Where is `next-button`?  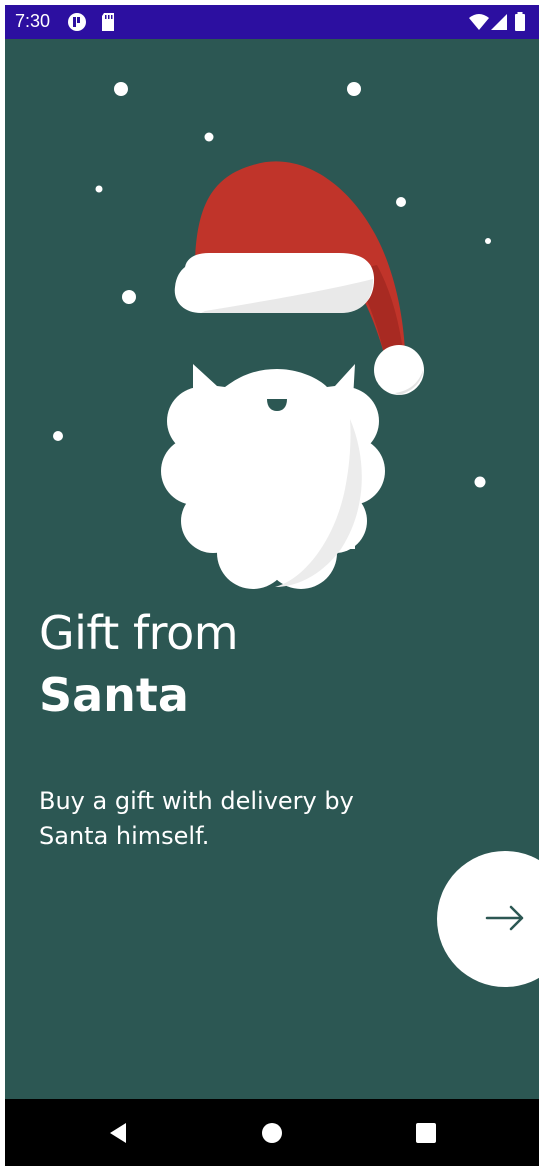 next-button is located at coordinates (488, 919).